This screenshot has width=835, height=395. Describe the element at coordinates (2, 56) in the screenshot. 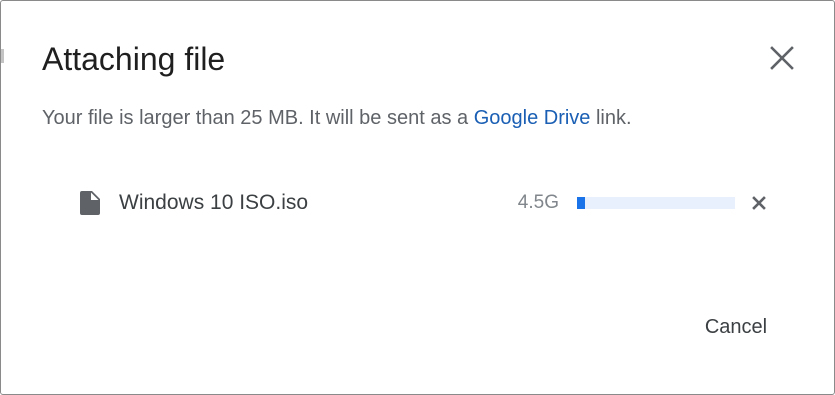

I see `window-edge-mark` at that location.